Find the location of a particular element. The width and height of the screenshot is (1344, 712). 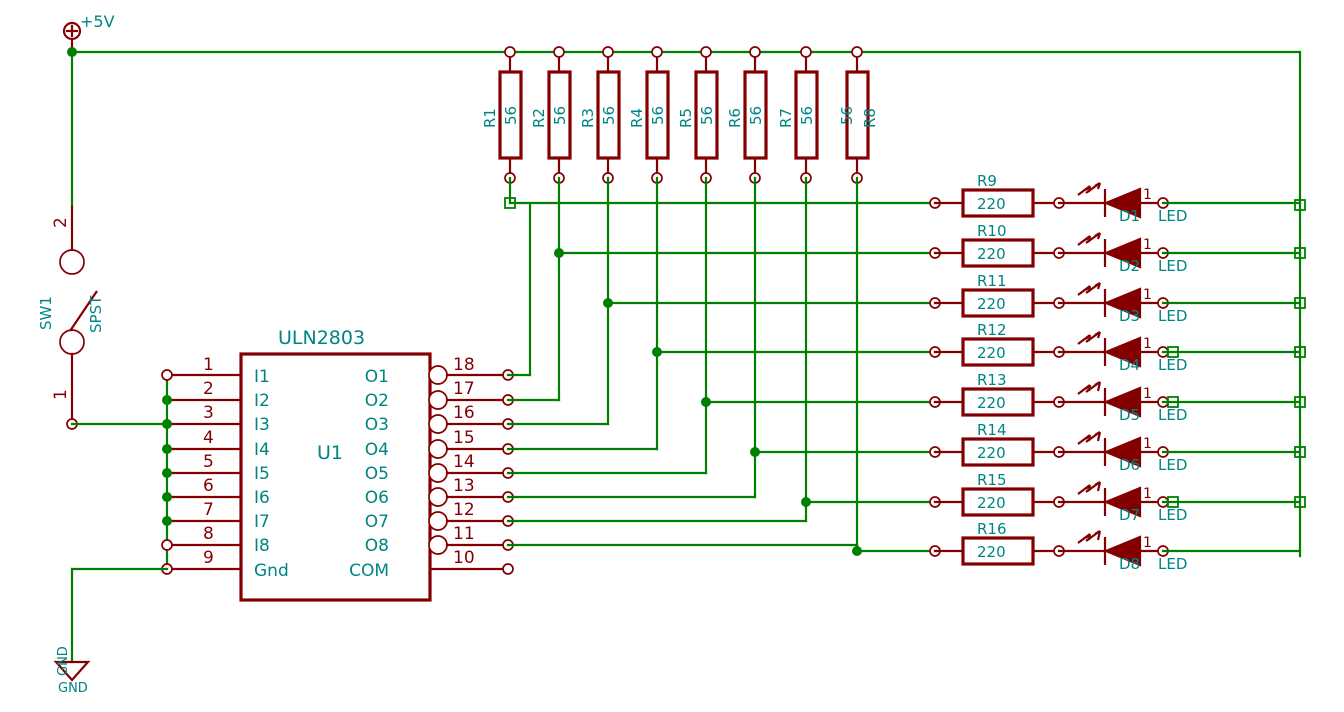

r3-reference: R3 is located at coordinates (588, 118).